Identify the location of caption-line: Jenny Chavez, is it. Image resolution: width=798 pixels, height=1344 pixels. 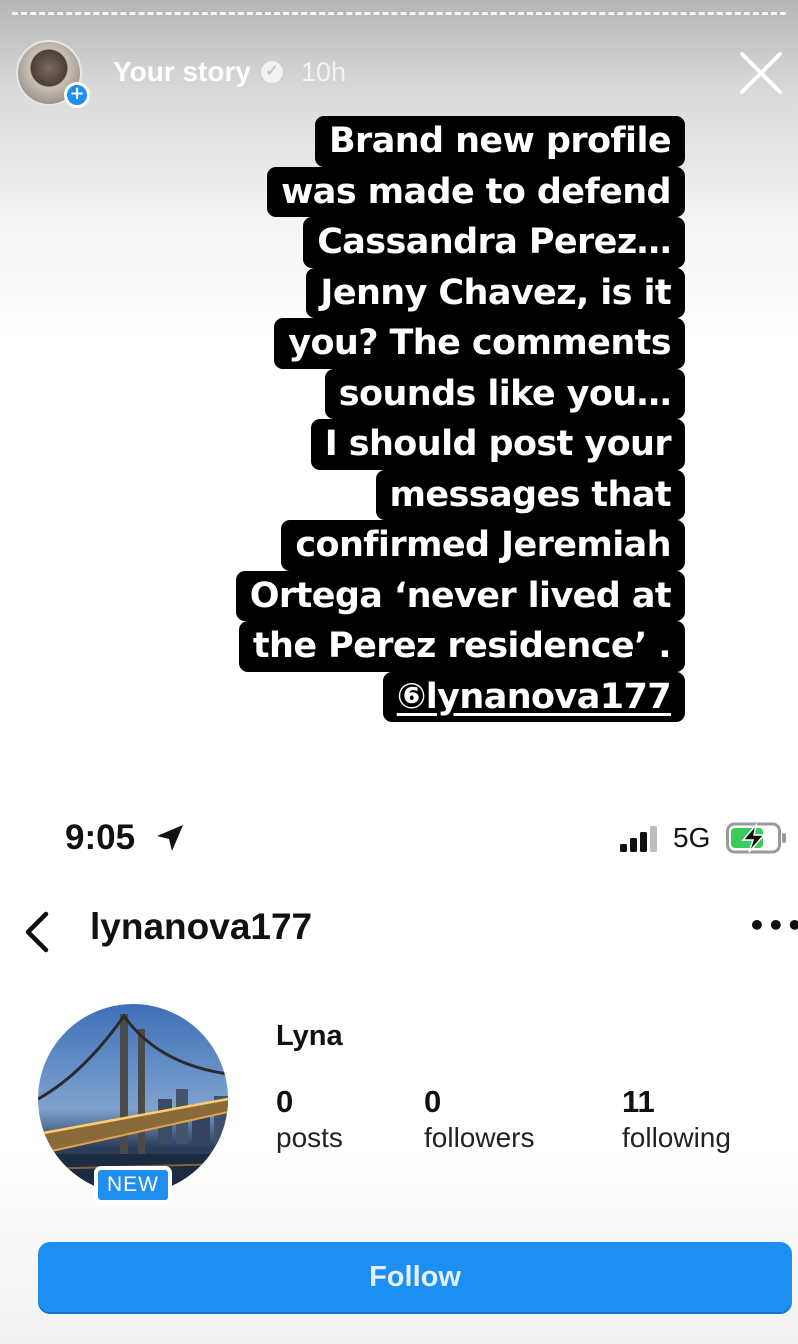
(495, 292).